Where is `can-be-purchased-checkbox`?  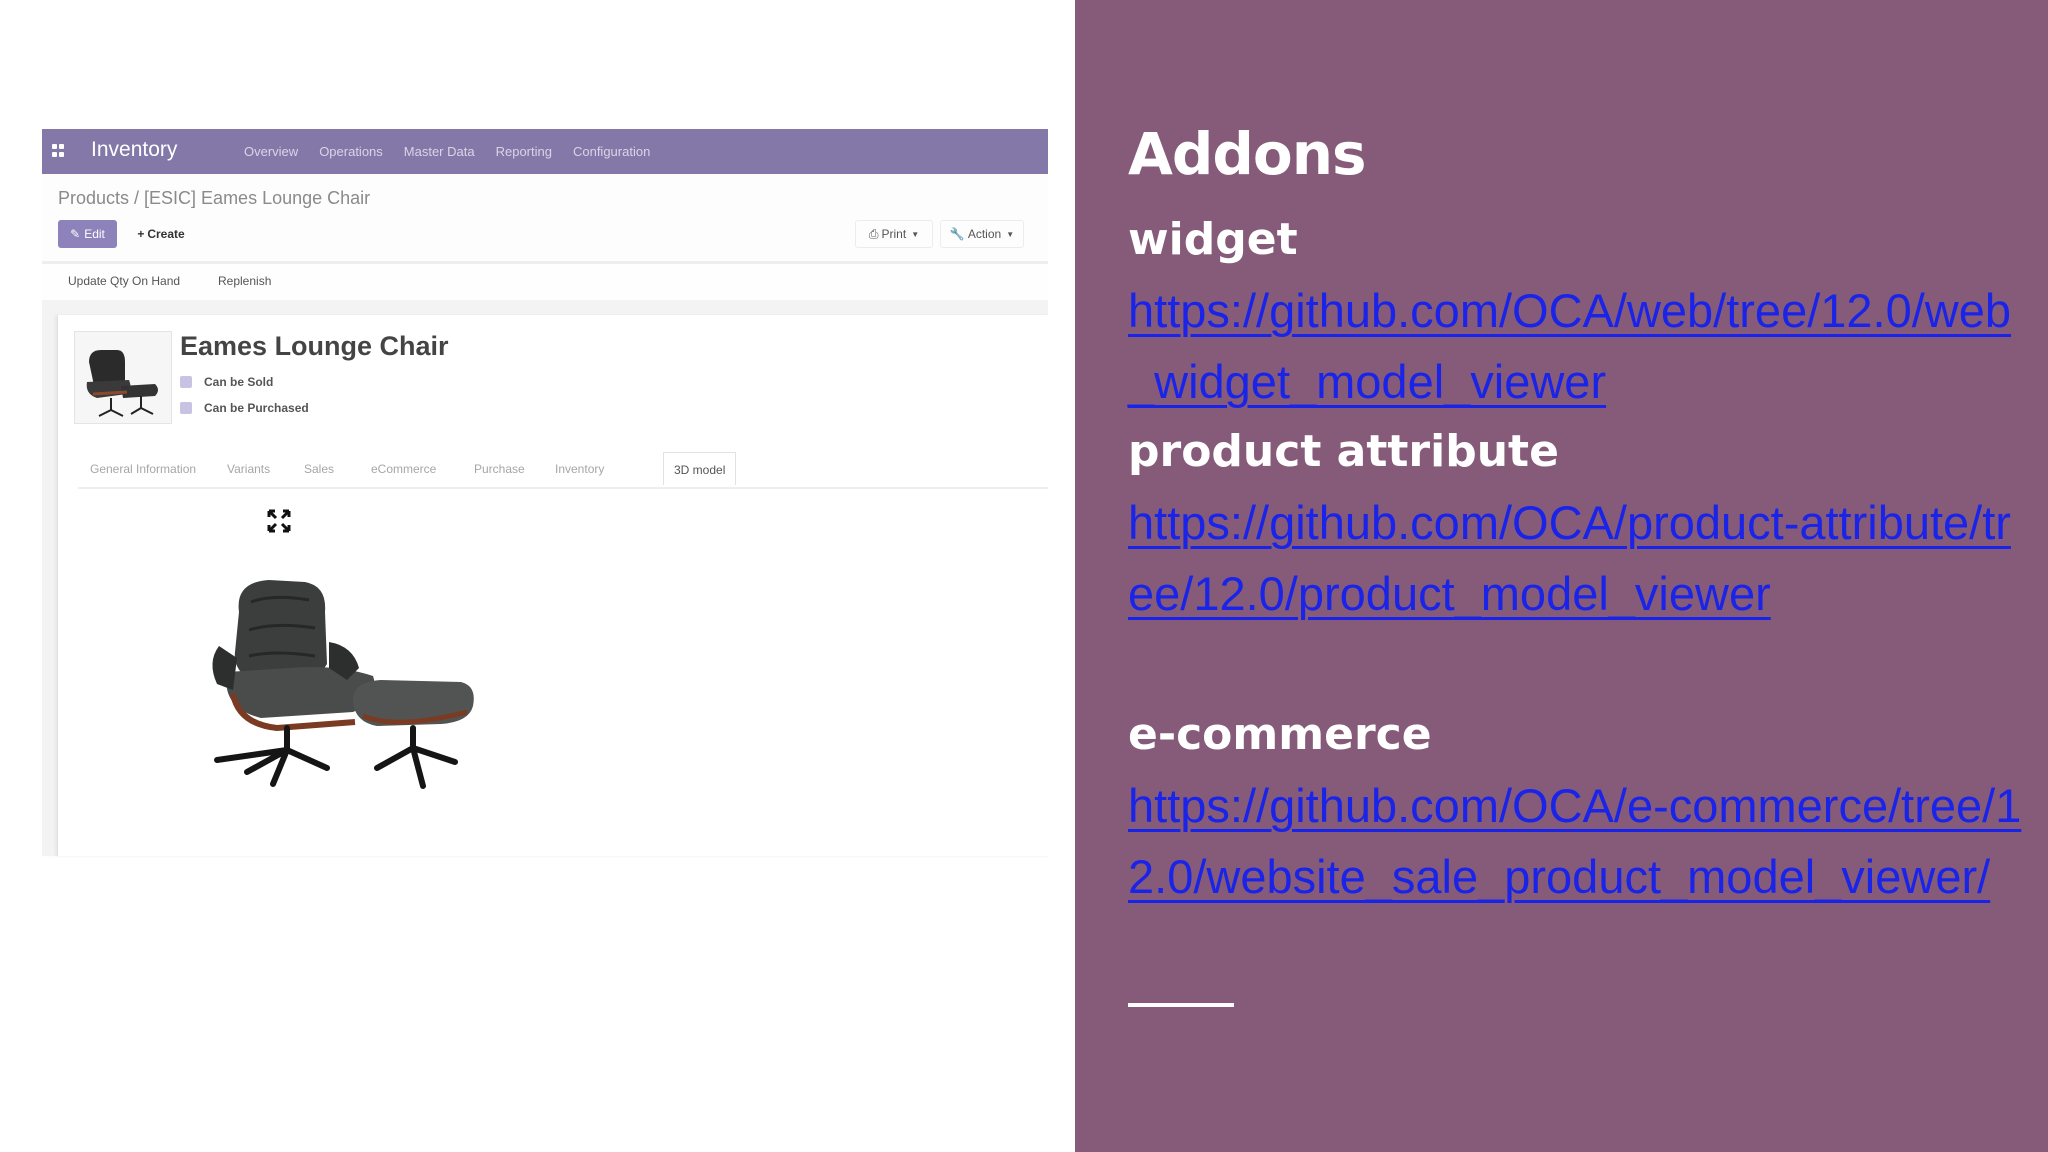 can-be-purchased-checkbox is located at coordinates (186, 408).